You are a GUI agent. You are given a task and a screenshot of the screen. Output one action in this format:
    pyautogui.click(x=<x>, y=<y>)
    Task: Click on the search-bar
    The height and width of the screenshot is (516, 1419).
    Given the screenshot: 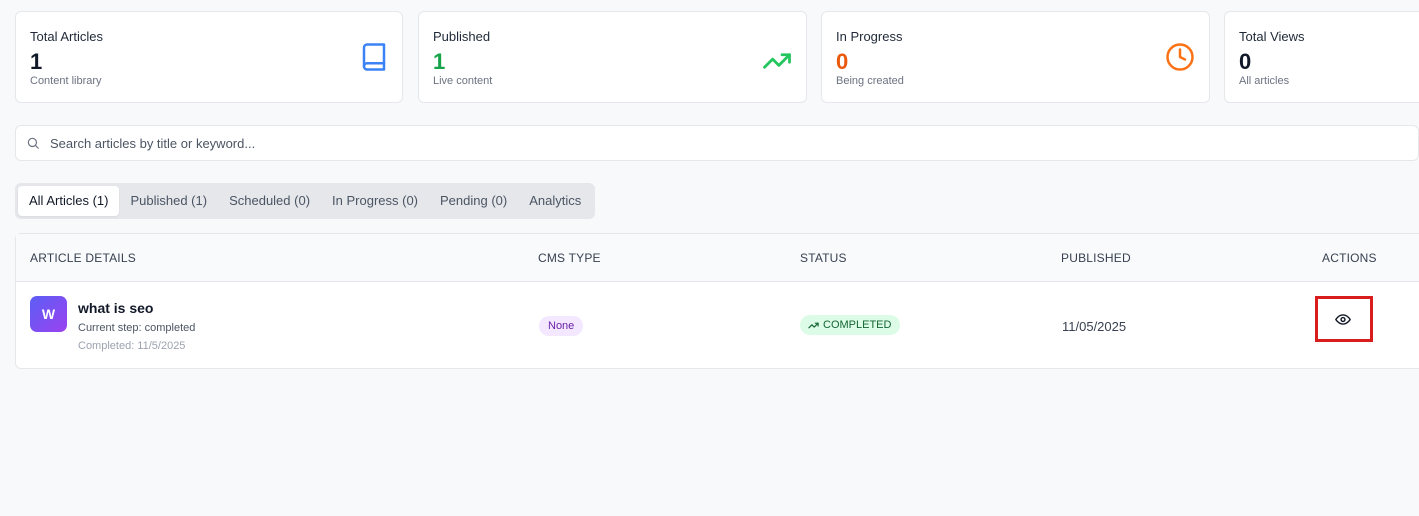 What is the action you would take?
    pyautogui.click(x=717, y=143)
    